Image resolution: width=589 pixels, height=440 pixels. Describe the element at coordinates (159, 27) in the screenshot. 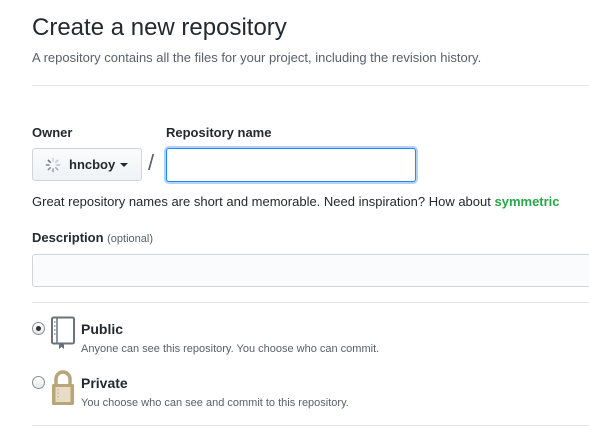

I see `page-title: Create a new repository` at that location.